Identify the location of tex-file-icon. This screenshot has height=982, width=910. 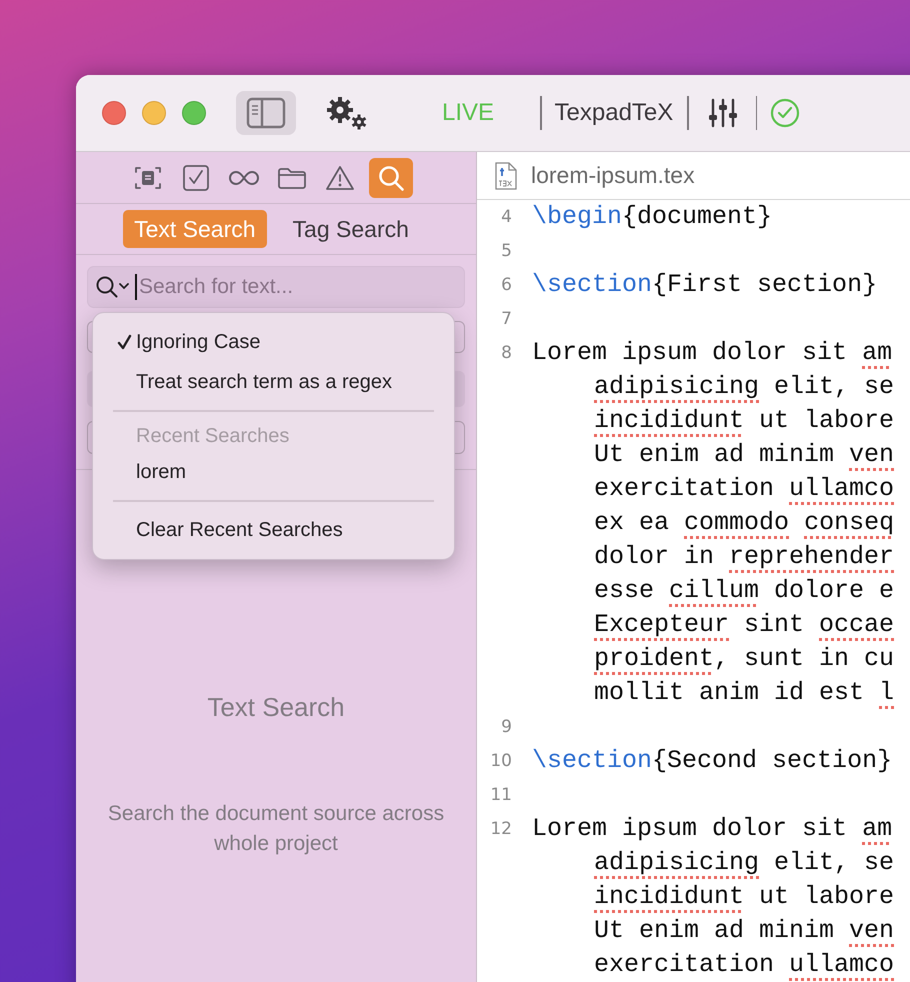
(506, 176).